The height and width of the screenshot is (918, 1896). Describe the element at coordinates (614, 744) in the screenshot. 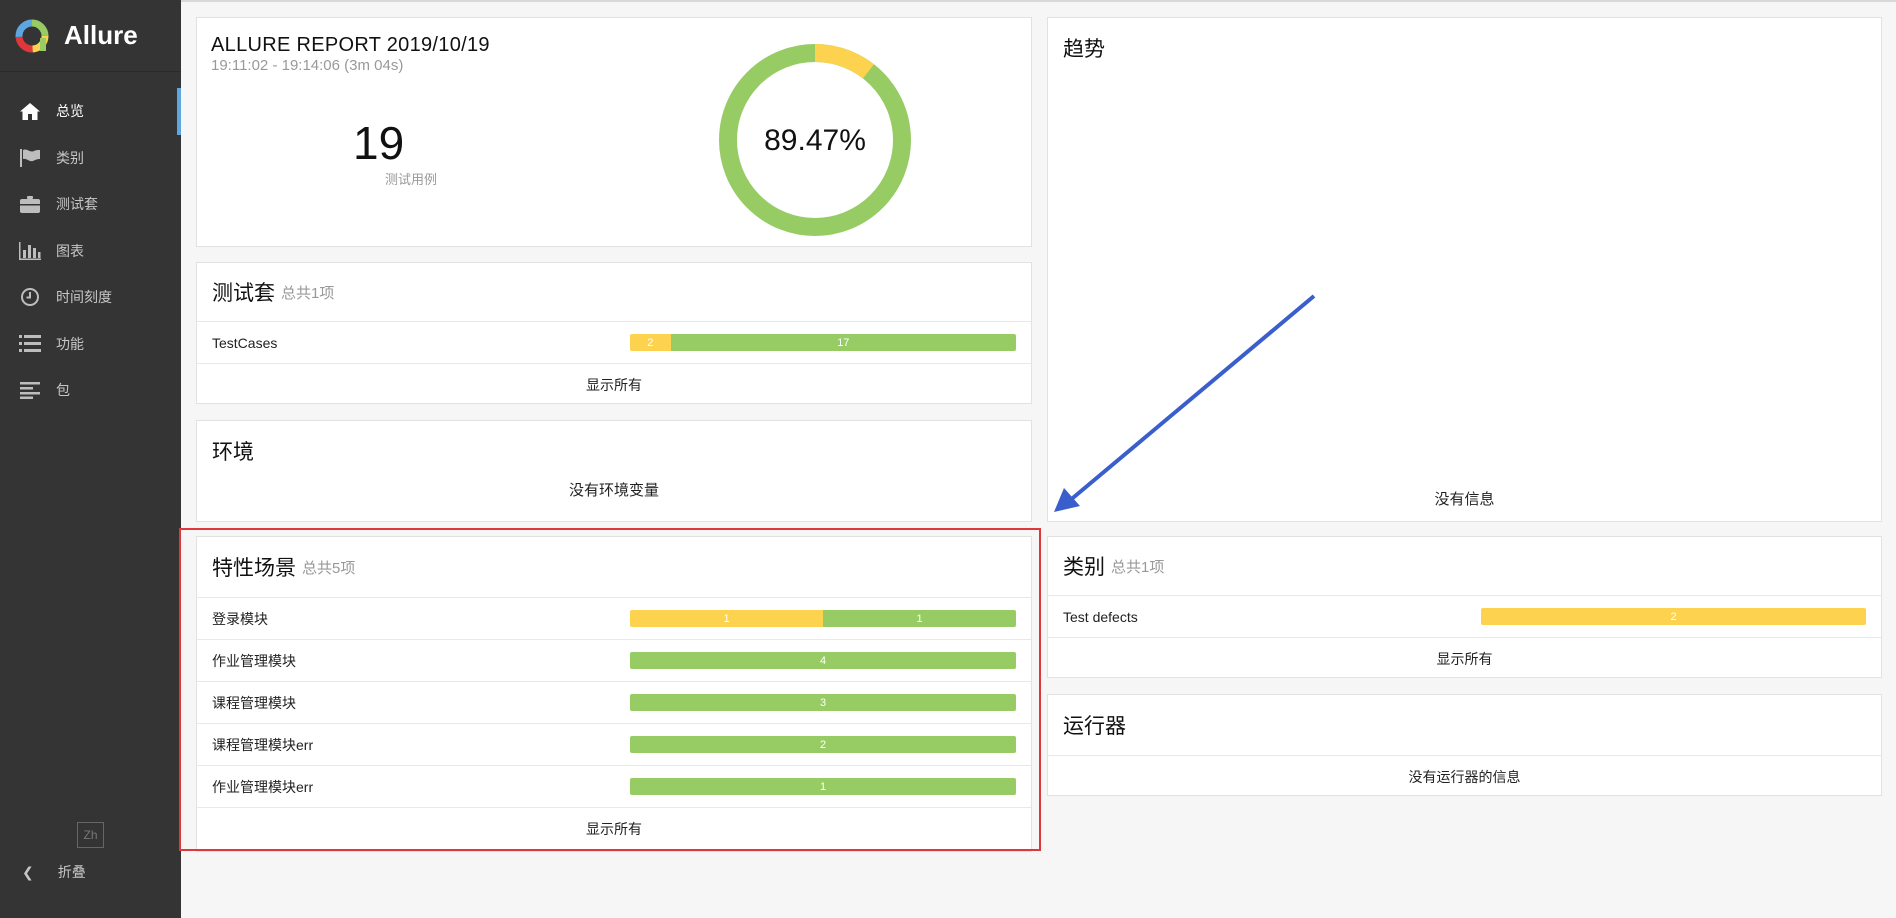

I see `table-row: 课程管理模块err 2` at that location.